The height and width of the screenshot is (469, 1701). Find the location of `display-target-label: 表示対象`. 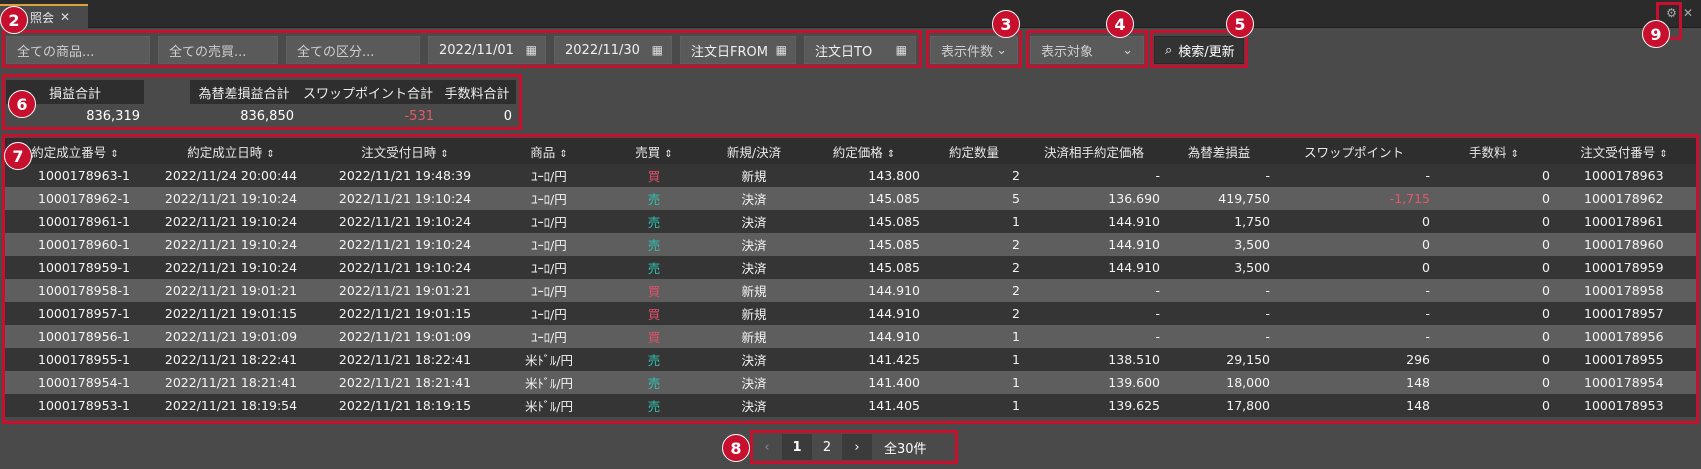

display-target-label: 表示対象 is located at coordinates (1067, 52).